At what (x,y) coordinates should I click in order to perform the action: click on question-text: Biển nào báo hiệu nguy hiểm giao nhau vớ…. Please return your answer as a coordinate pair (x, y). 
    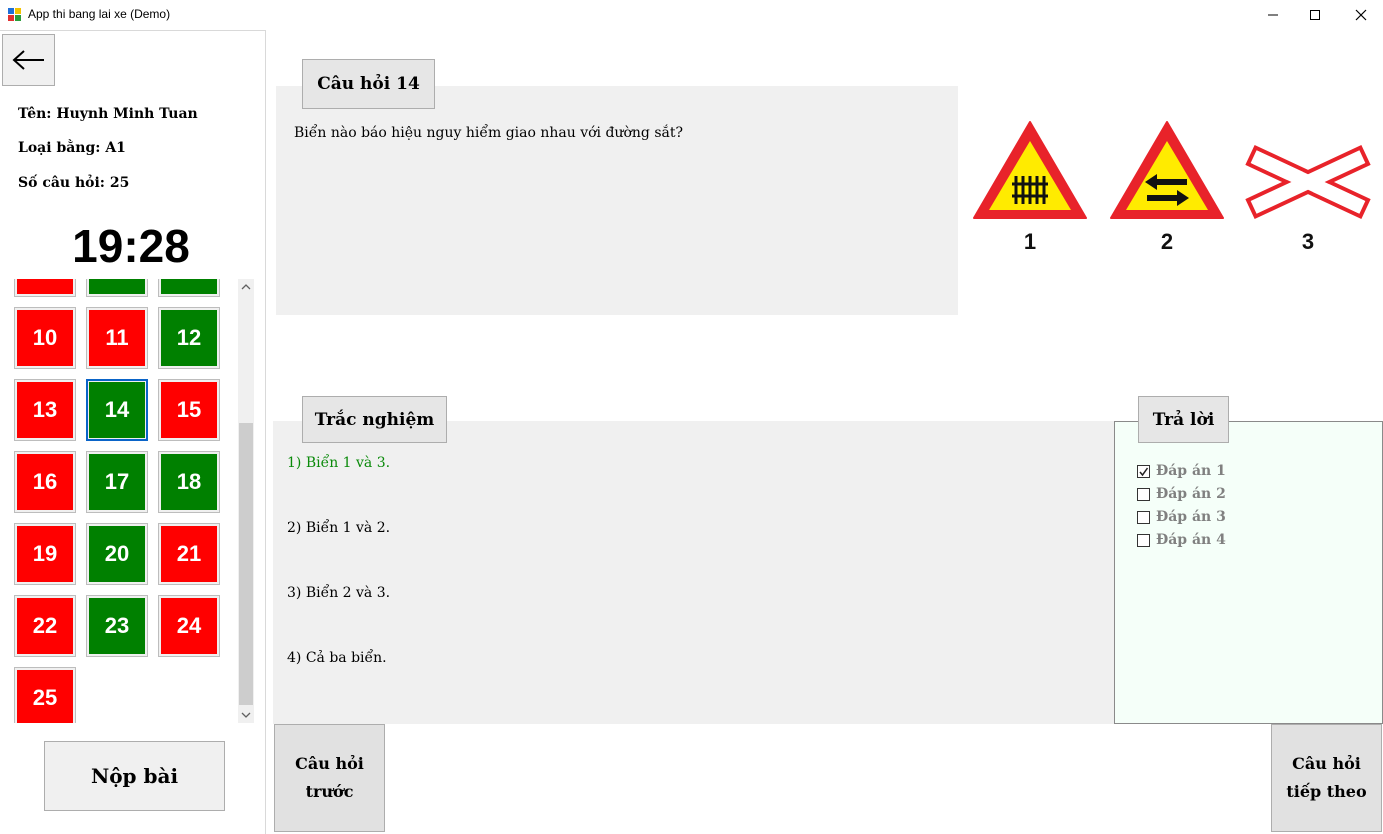
    Looking at the image, I should click on (488, 133).